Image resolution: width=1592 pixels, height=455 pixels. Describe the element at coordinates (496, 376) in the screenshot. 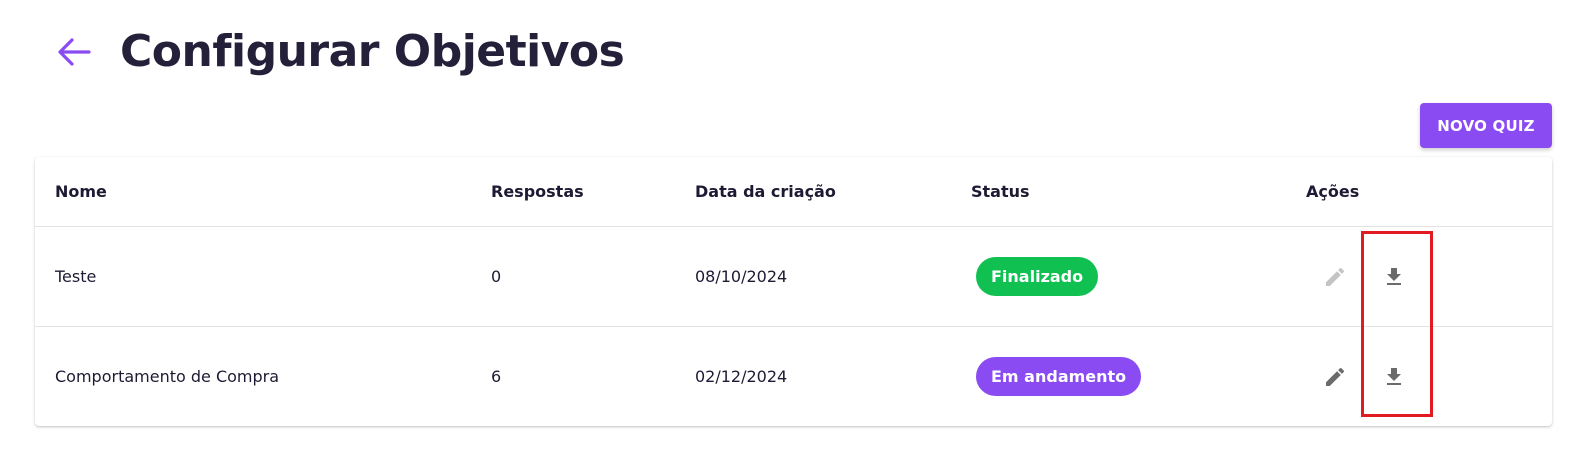

I see `cell-respostas: 6` at that location.